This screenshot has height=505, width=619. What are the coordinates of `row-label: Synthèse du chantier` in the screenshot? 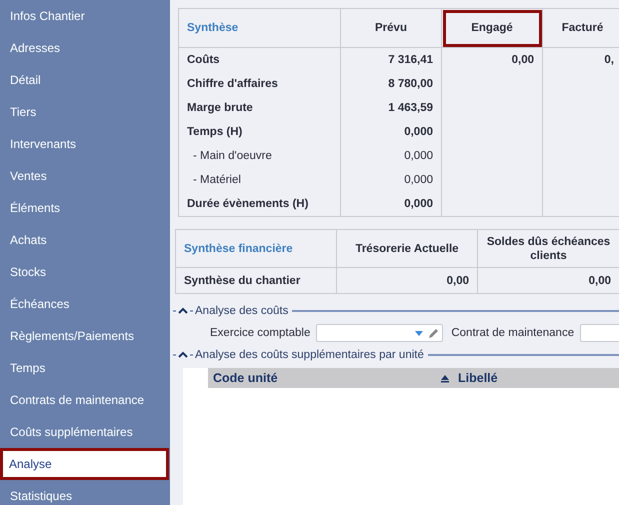 It's located at (242, 280).